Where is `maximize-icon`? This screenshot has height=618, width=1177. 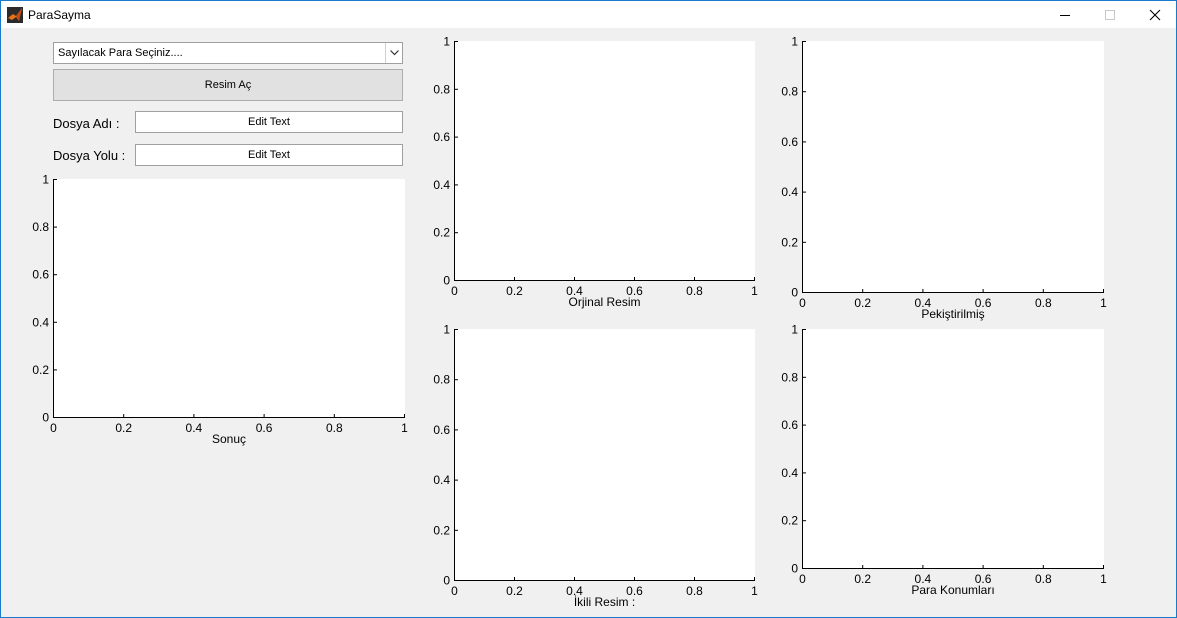 maximize-icon is located at coordinates (1109, 14).